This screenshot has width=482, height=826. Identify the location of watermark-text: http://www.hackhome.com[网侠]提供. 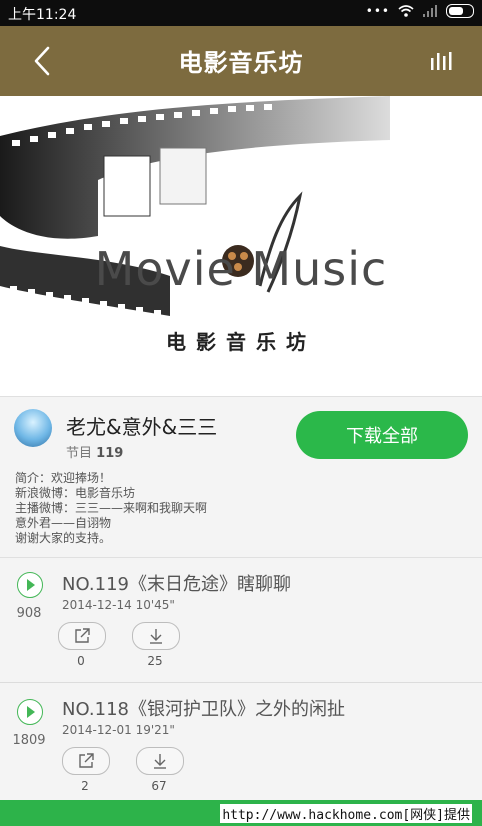
(346, 813).